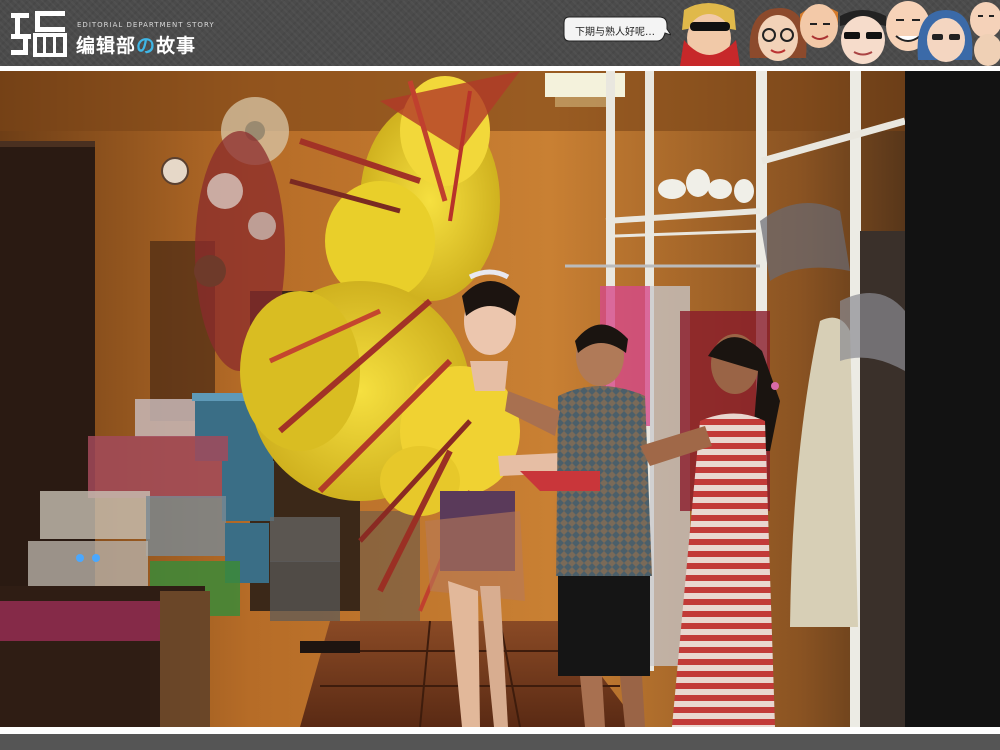 This screenshot has width=1000, height=750. I want to click on logo-title-accent: の, so click(146, 46).